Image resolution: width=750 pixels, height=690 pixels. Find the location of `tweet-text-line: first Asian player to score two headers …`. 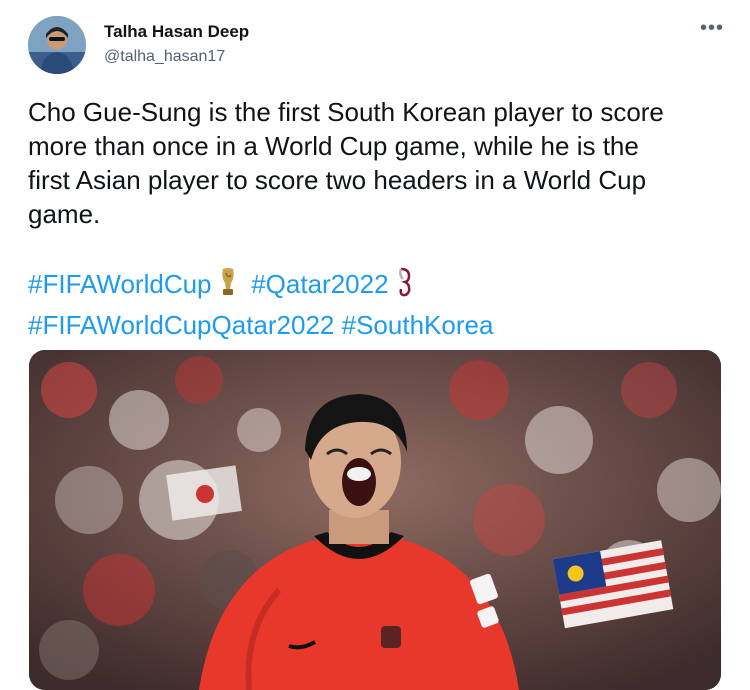

tweet-text-line: first Asian player to score two headers … is located at coordinates (337, 180).